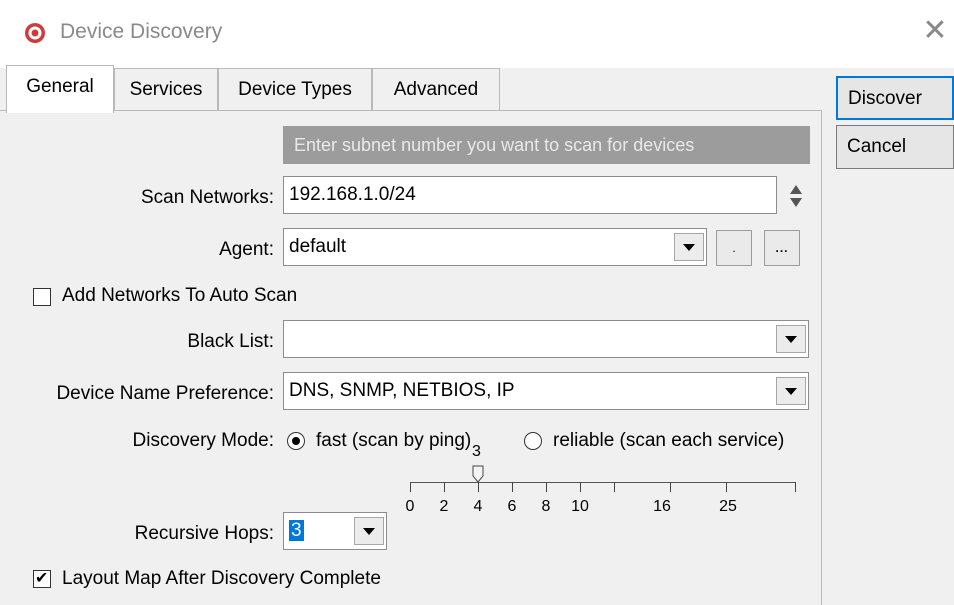 This screenshot has width=954, height=605. What do you see at coordinates (495, 247) in the screenshot?
I see `agent-select: default` at bounding box center [495, 247].